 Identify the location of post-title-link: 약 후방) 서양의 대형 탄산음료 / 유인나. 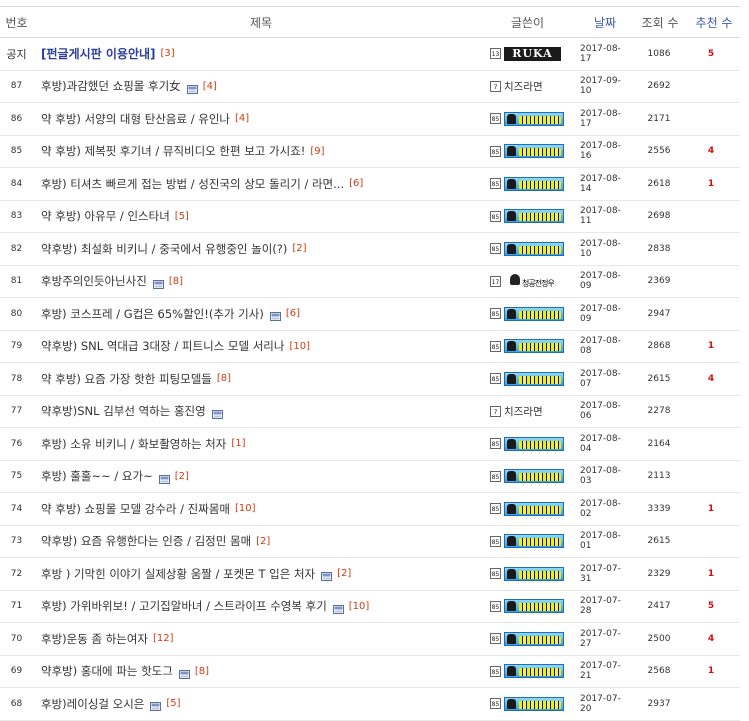
(135, 119).